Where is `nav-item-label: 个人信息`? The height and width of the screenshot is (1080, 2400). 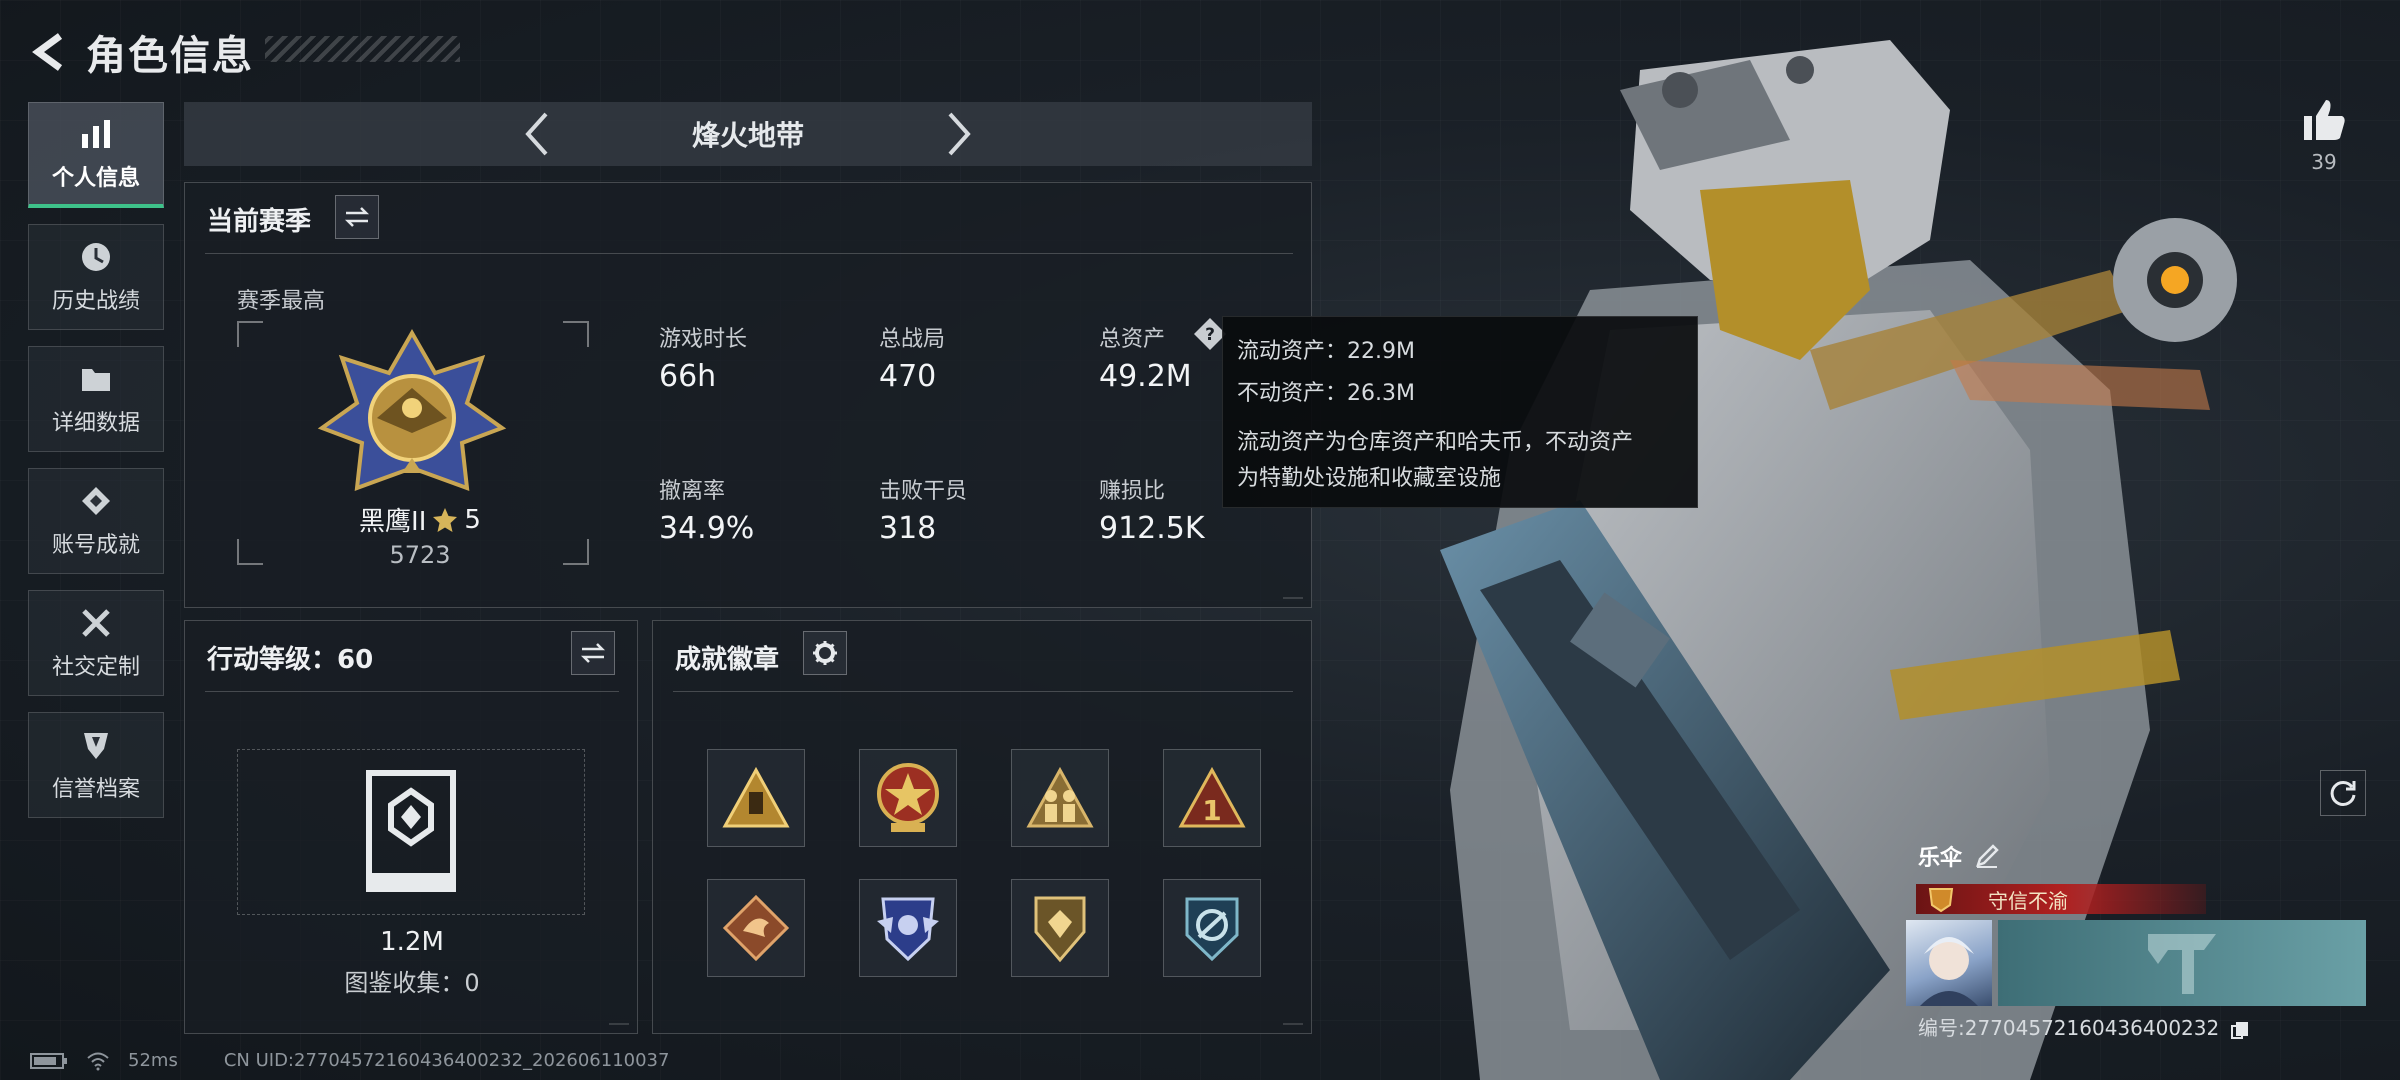 nav-item-label: 个人信息 is located at coordinates (95, 178).